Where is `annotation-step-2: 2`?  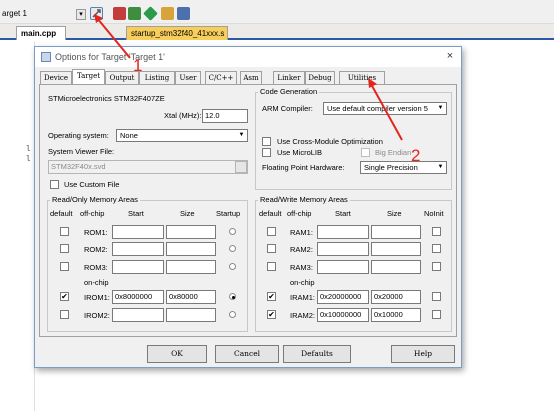 annotation-step-2: 2 is located at coordinates (416, 155).